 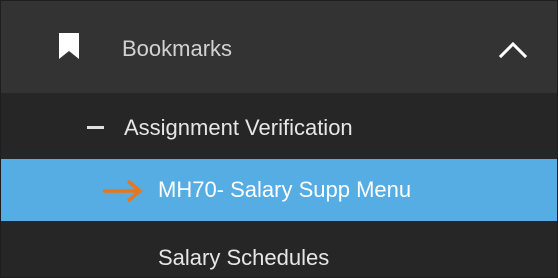 I want to click on bookmark-icon, so click(x=69, y=48).